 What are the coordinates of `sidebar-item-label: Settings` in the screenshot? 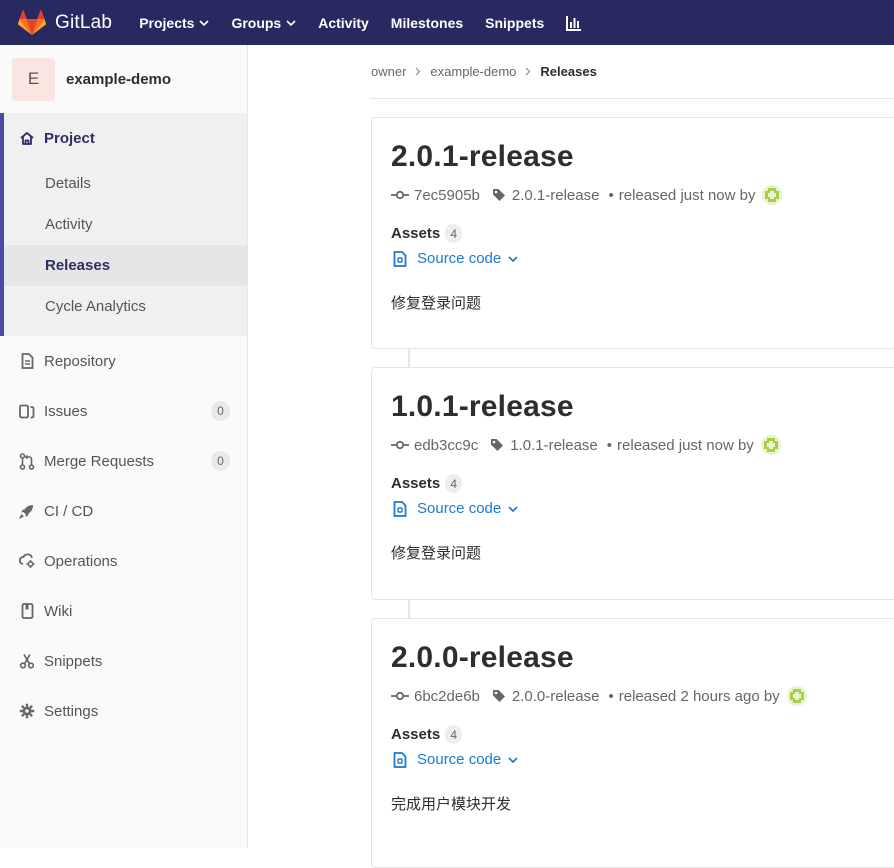 It's located at (71, 711).